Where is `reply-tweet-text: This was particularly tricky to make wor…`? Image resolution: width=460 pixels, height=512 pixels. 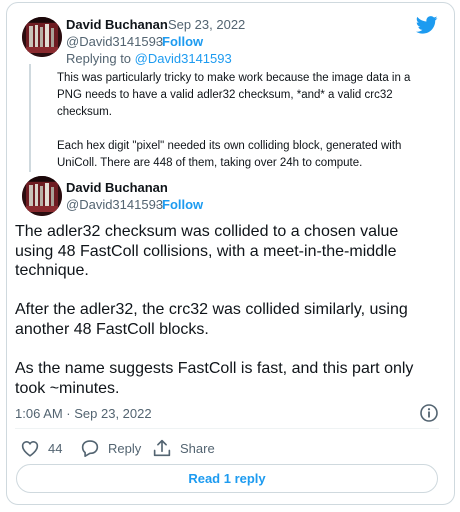
reply-tweet-text: This was particularly tricky to make wor… is located at coordinates (234, 120).